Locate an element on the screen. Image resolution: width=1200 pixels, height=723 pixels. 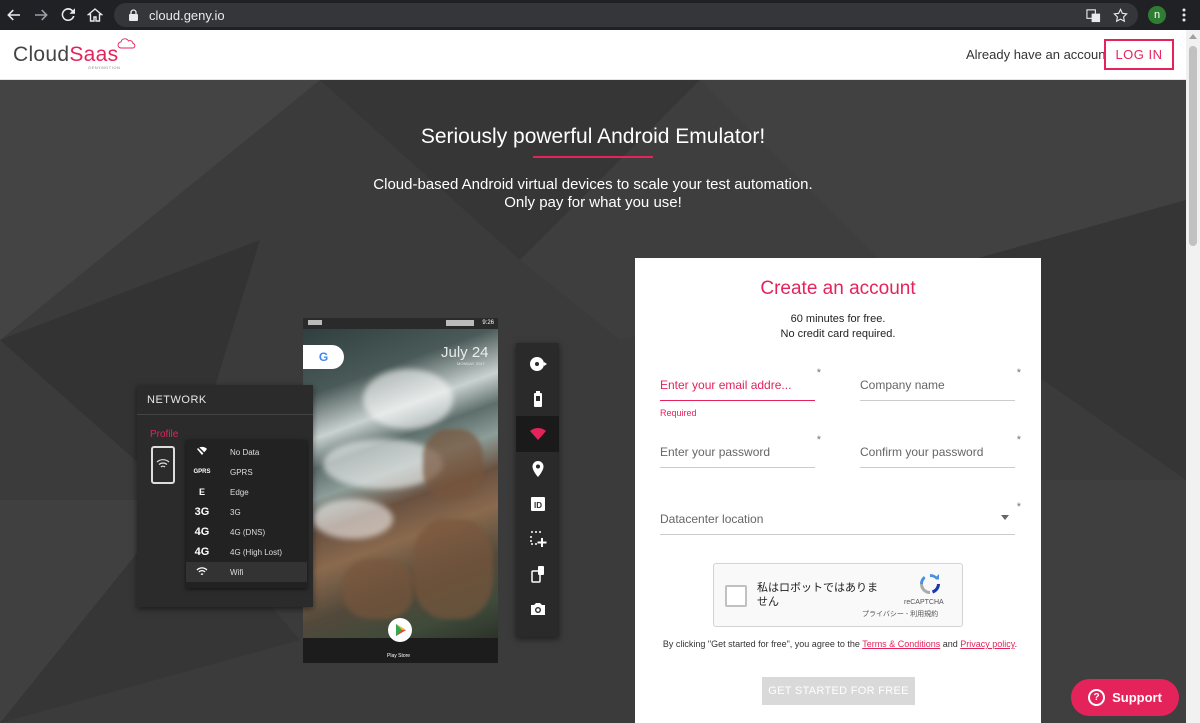
email-field: * is located at coordinates (740, 384).